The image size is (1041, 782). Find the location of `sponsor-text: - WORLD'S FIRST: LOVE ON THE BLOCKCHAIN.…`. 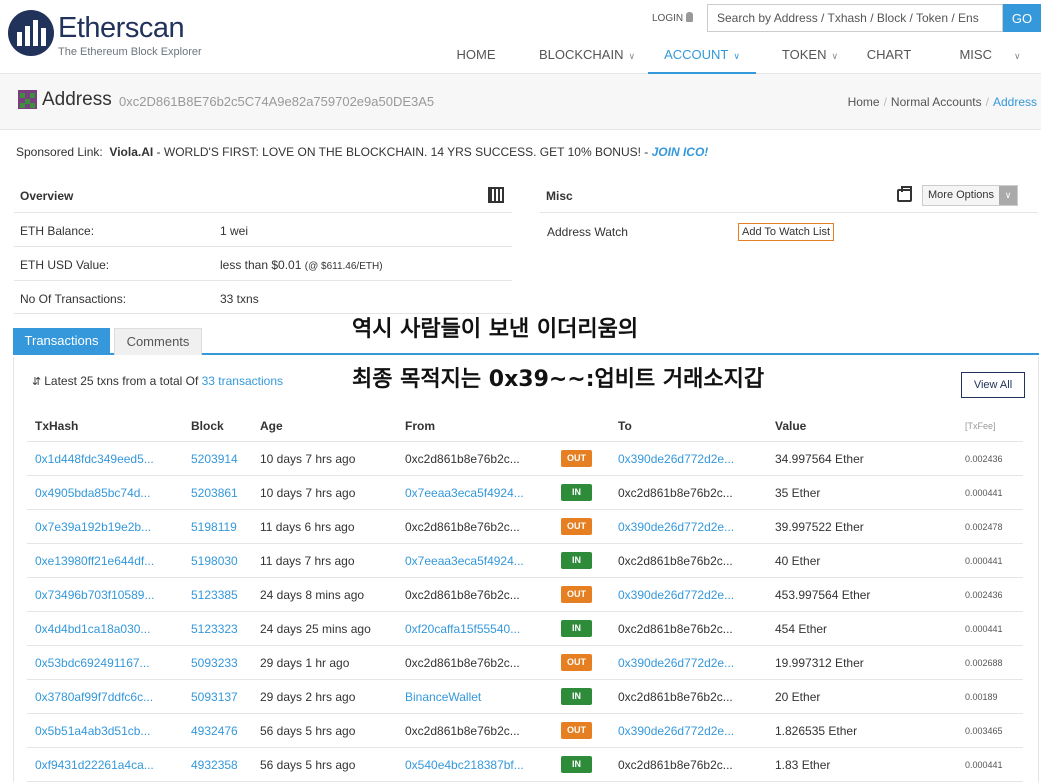

sponsor-text: - WORLD'S FIRST: LOVE ON THE BLOCKCHAIN.… is located at coordinates (402, 152).